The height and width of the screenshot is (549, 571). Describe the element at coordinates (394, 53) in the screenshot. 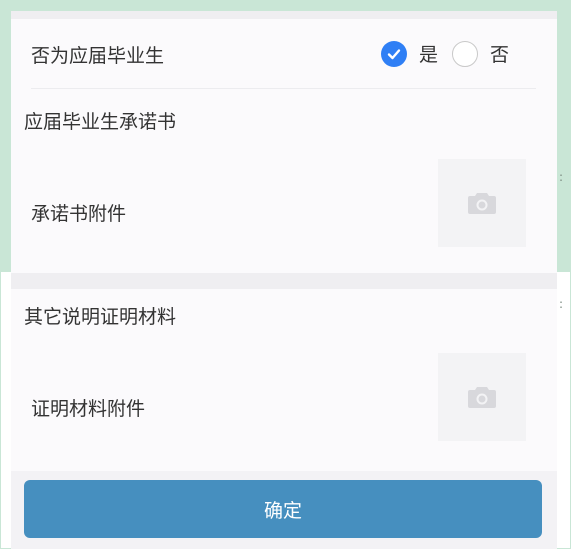

I see `checked-radio-icon` at that location.